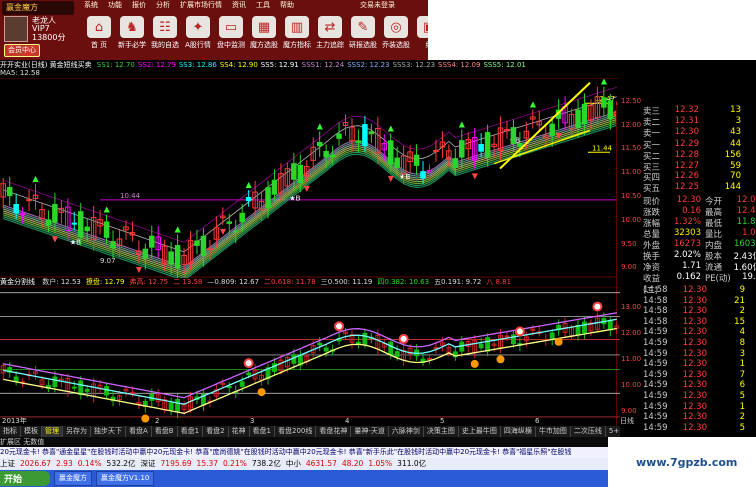  What do you see at coordinates (239, 431) in the screenshot?
I see `indicator-tab: 花神` at bounding box center [239, 431].